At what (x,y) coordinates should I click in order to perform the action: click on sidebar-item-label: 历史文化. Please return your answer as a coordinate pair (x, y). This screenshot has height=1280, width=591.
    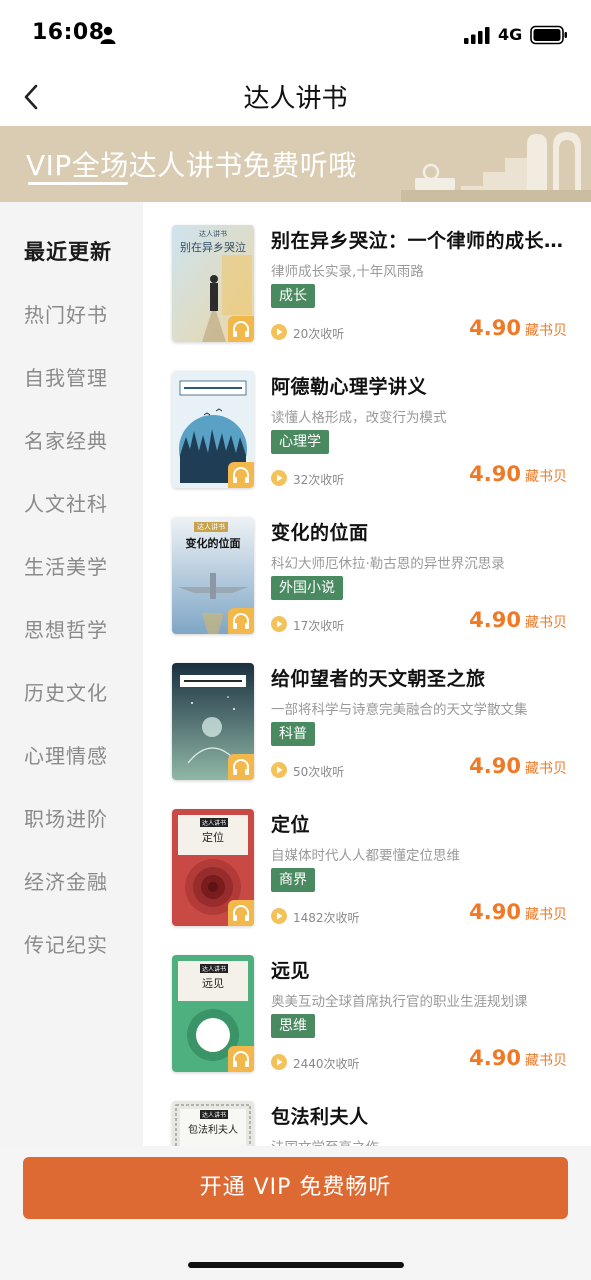
    Looking at the image, I should click on (66, 693).